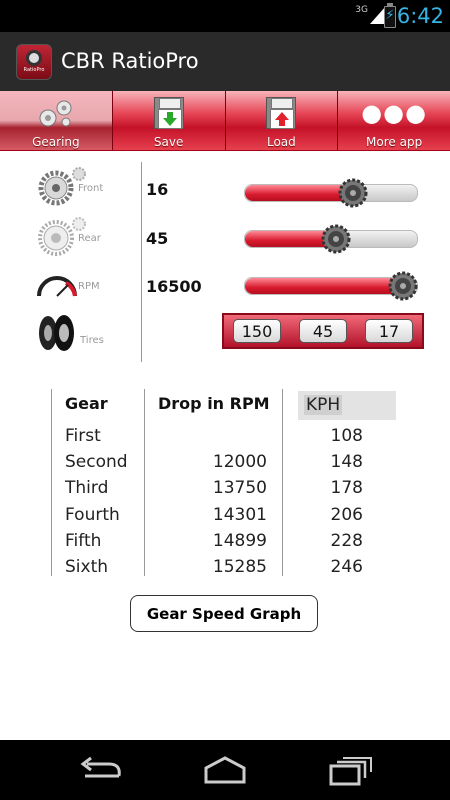 This screenshot has height=800, width=450. I want to click on gear-speed: 148, so click(346, 462).